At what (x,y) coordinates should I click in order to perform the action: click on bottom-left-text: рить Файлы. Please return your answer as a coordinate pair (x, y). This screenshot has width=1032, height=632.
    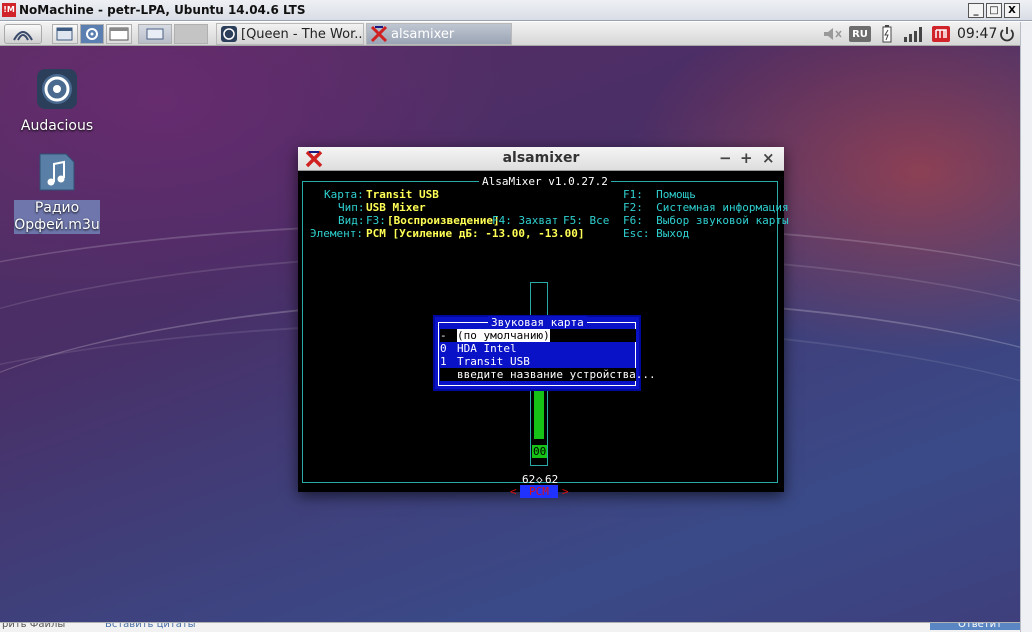
    Looking at the image, I should click on (34, 626).